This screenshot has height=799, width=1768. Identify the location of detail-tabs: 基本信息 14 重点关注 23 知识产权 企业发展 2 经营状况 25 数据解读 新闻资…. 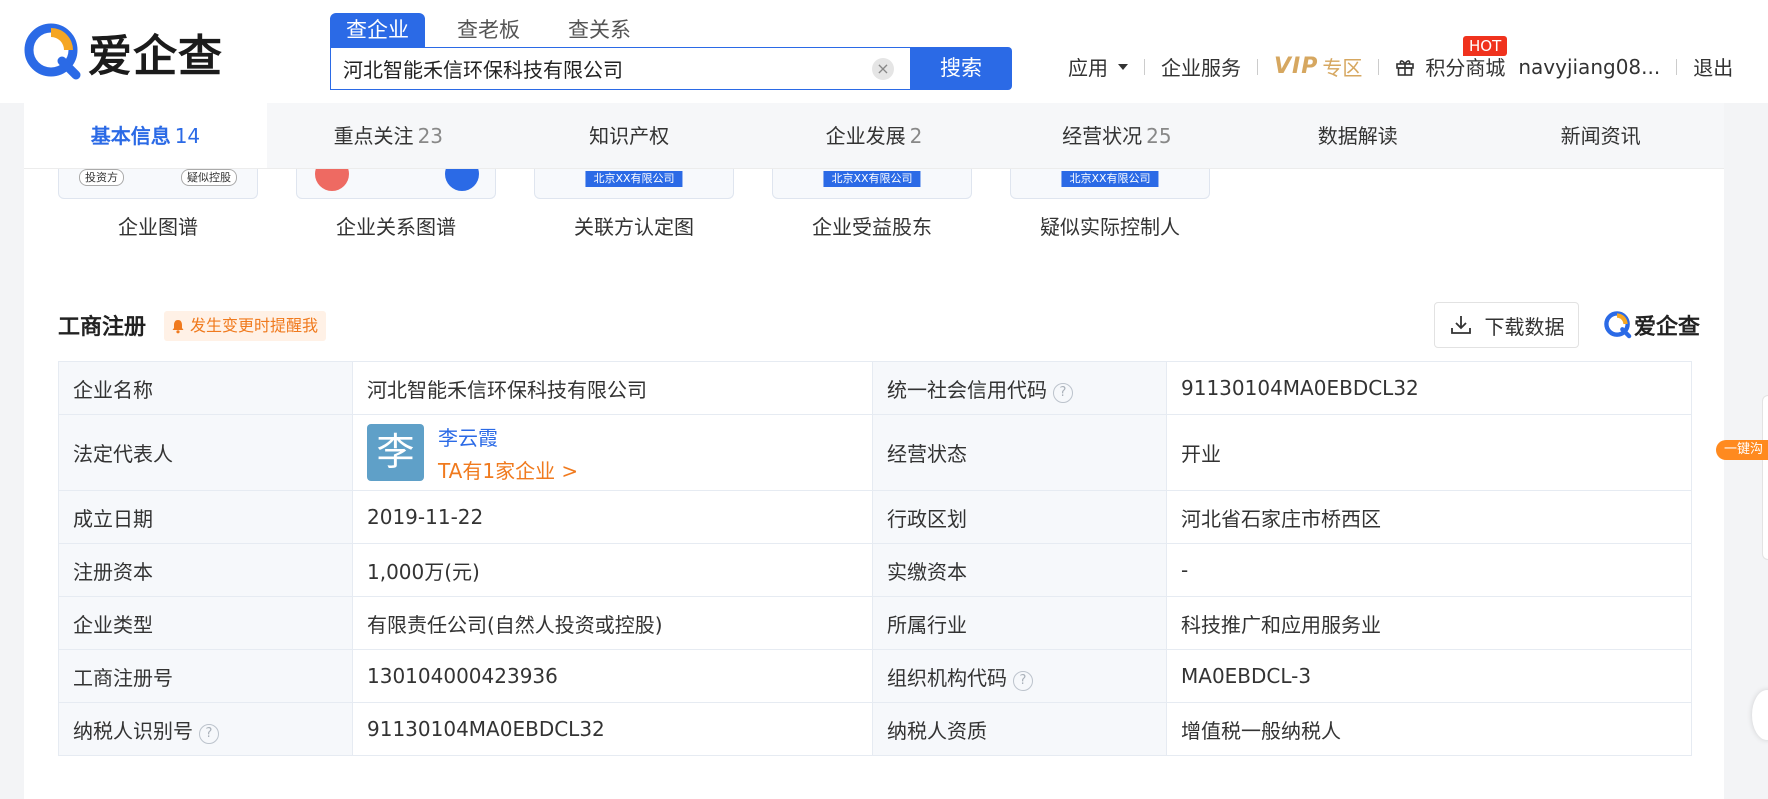
(874, 136).